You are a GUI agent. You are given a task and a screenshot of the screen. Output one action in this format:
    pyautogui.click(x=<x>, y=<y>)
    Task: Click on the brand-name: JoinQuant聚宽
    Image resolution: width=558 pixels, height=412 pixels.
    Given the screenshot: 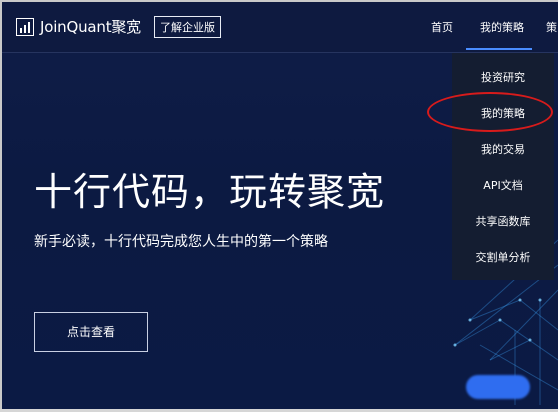 What is the action you would take?
    pyautogui.click(x=90, y=27)
    